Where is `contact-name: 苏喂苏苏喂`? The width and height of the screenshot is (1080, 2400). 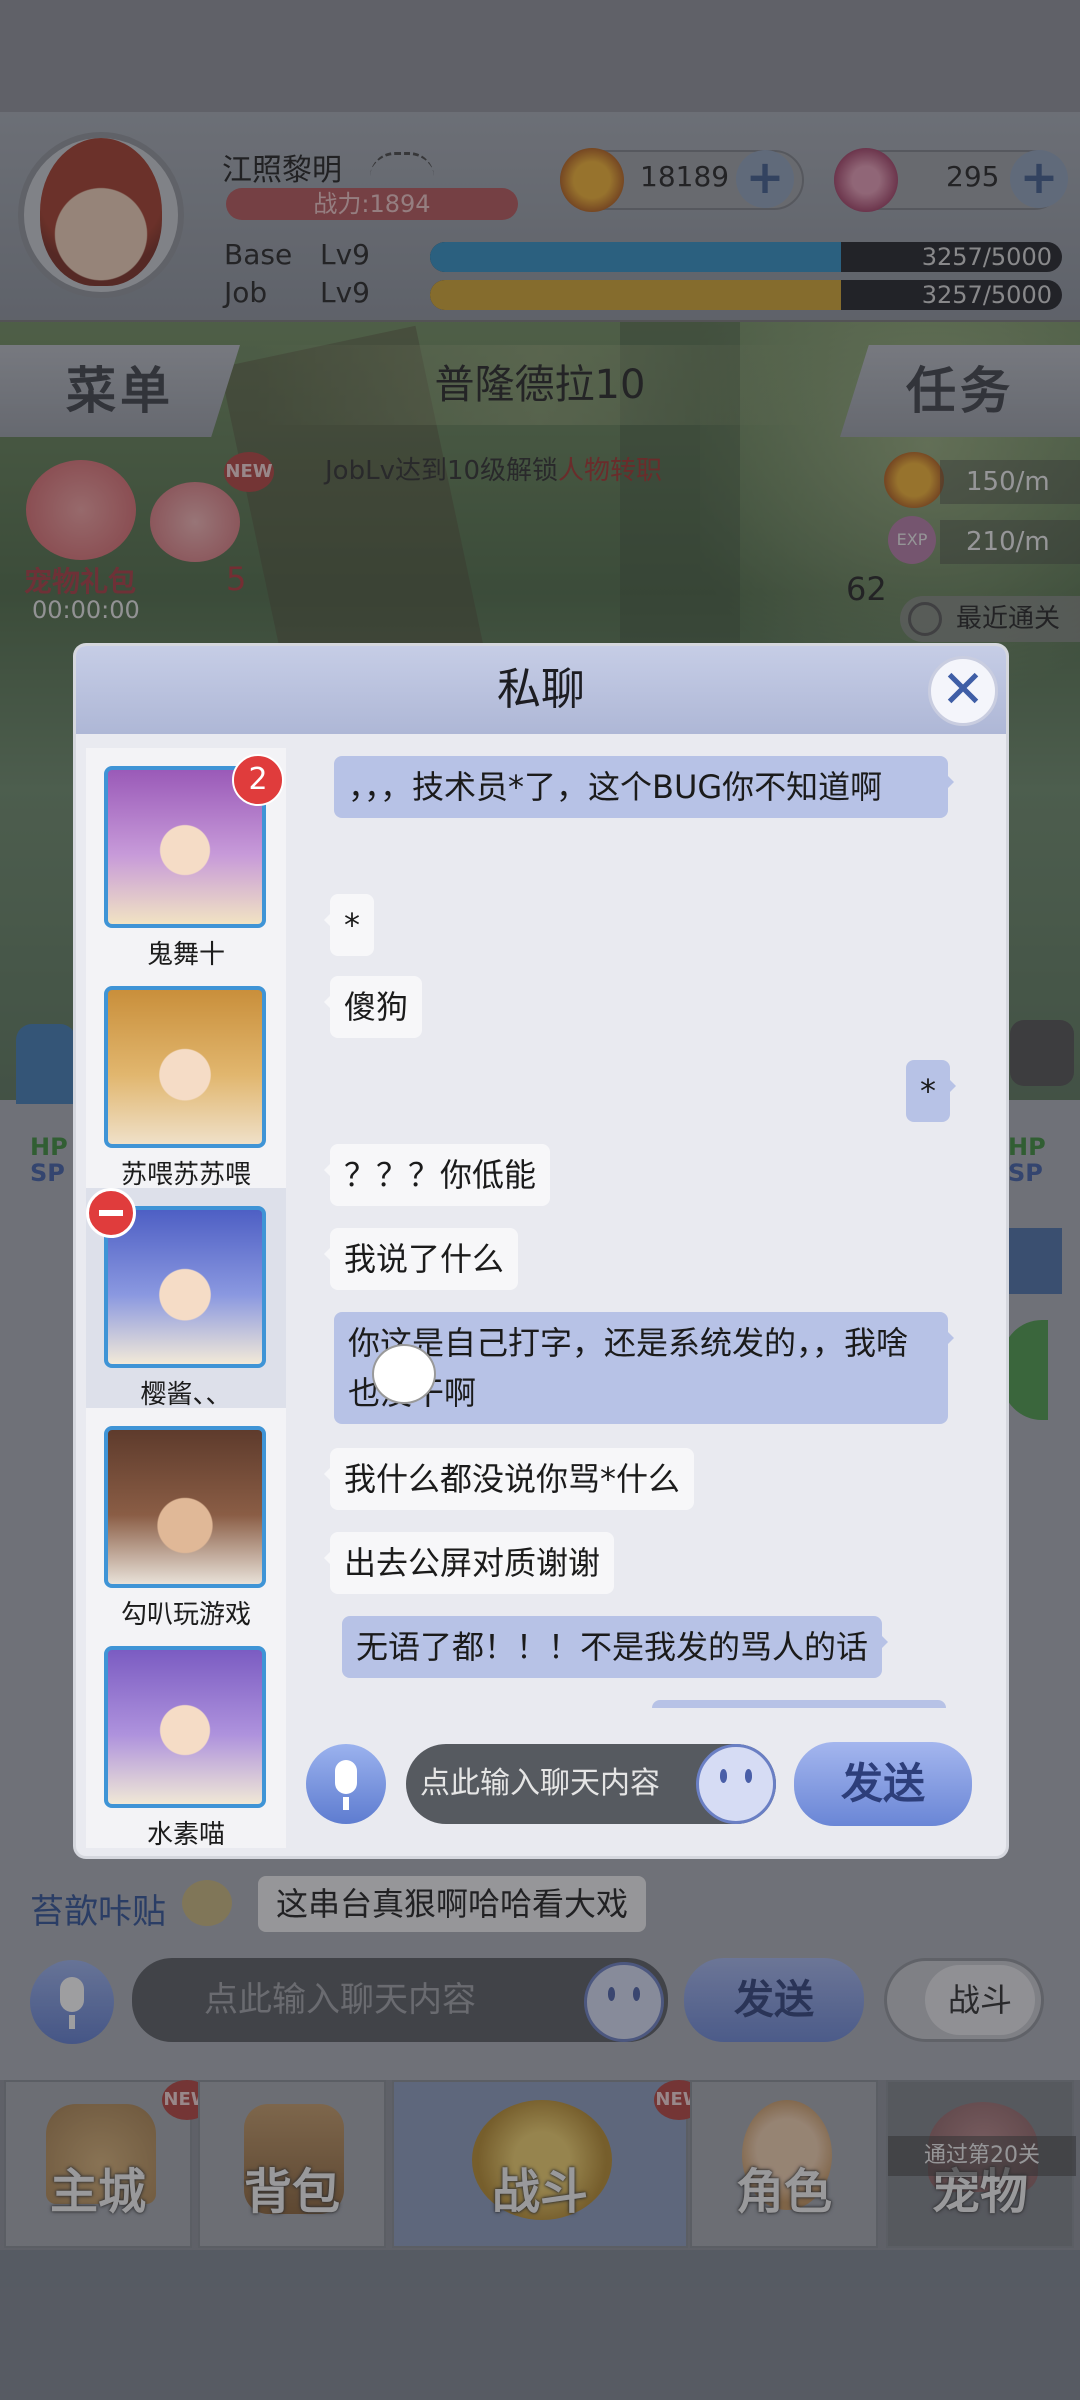 contact-name: 苏喂苏苏喂 is located at coordinates (185, 1175).